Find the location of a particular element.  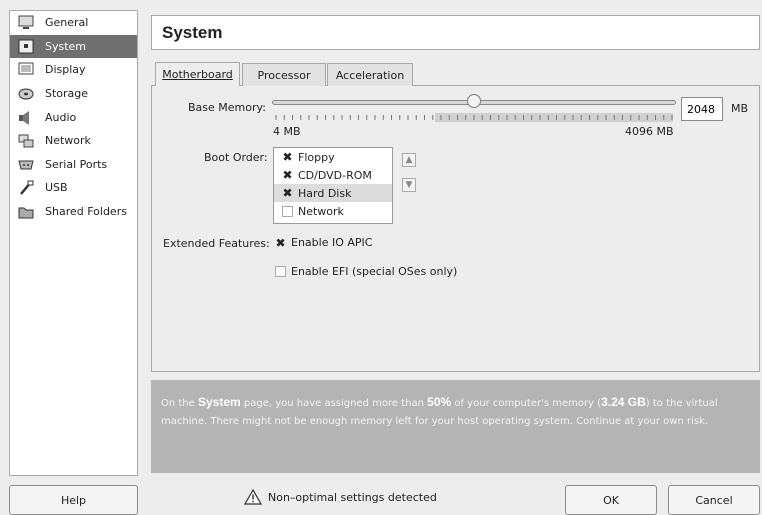

sidebar-item-shared-folders: Shared Folders is located at coordinates (73, 212).